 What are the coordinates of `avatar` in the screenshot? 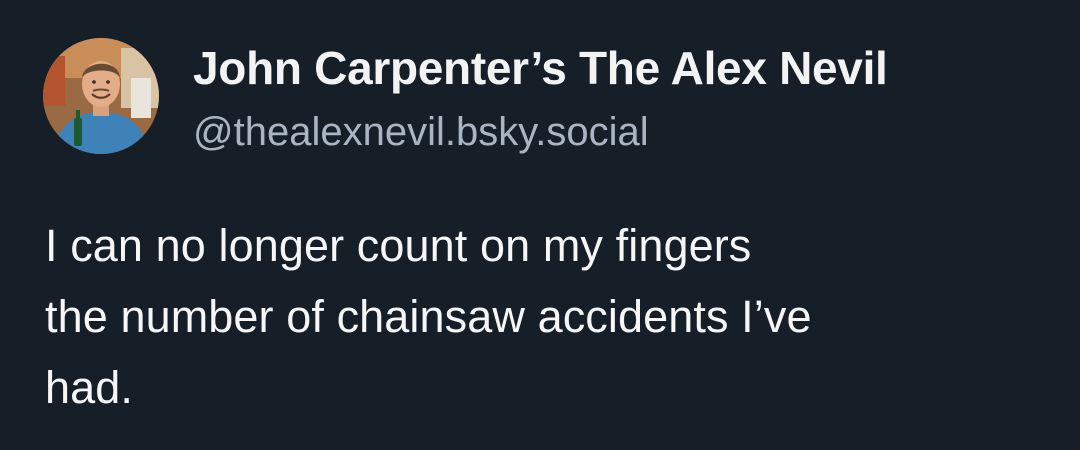 It's located at (101, 96).